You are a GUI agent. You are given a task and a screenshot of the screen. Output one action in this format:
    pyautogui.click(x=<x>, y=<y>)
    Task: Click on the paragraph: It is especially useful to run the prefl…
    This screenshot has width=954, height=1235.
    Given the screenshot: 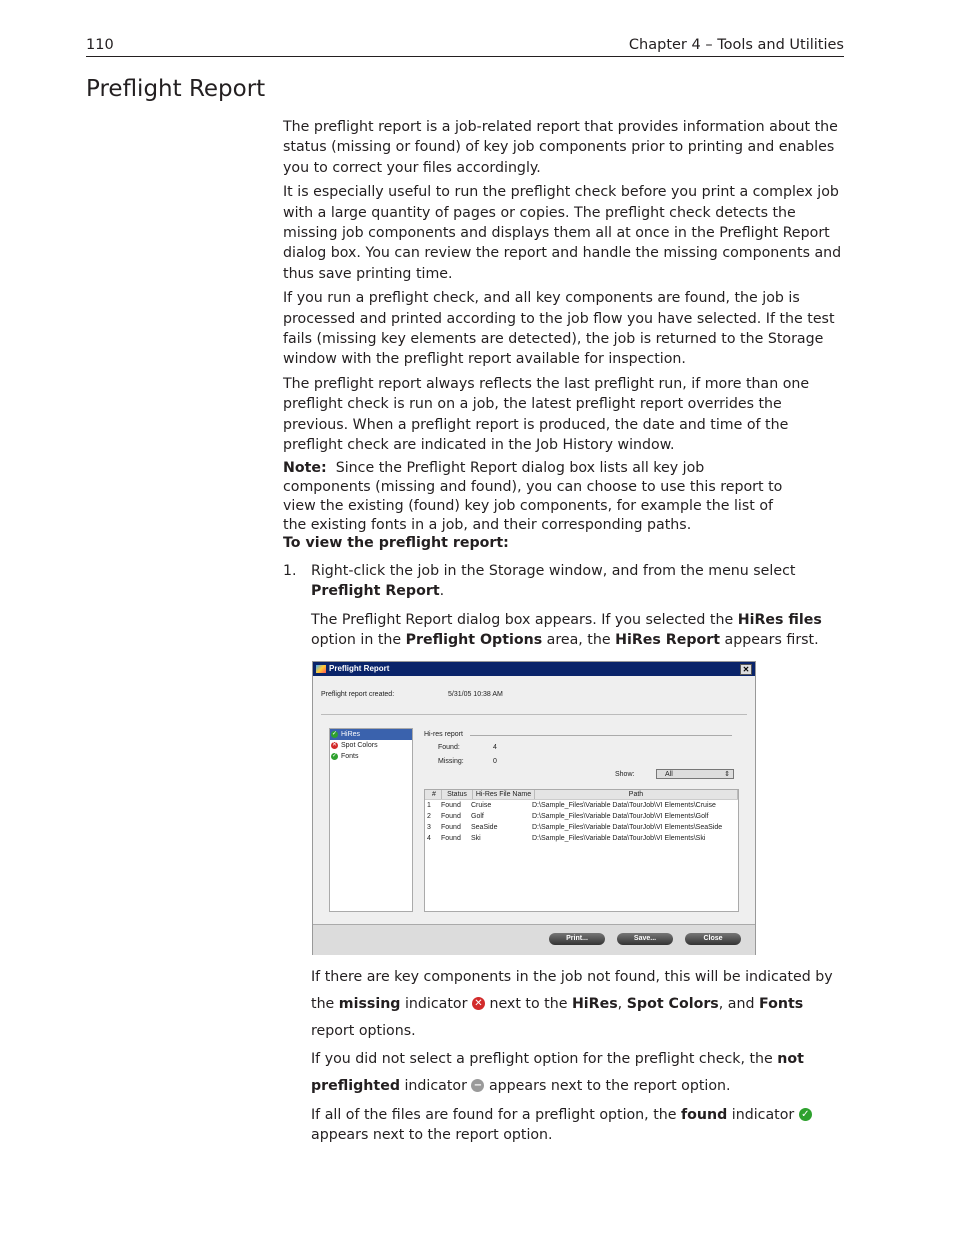 What is the action you would take?
    pyautogui.click(x=562, y=233)
    